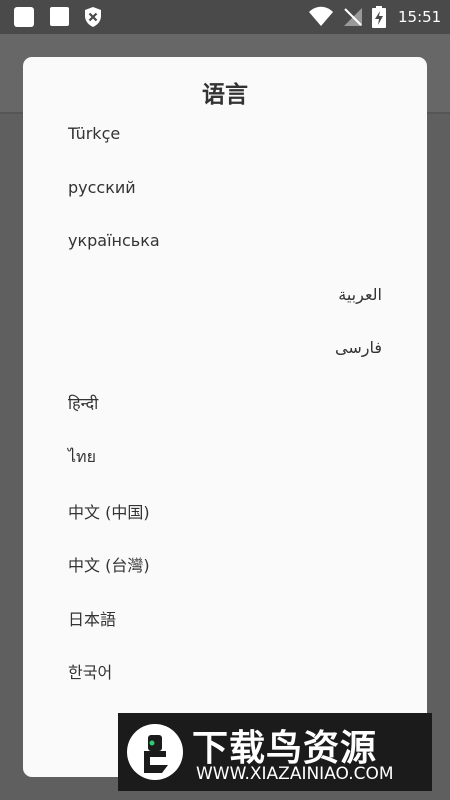  I want to click on language-option-label: 한국어, so click(90, 672).